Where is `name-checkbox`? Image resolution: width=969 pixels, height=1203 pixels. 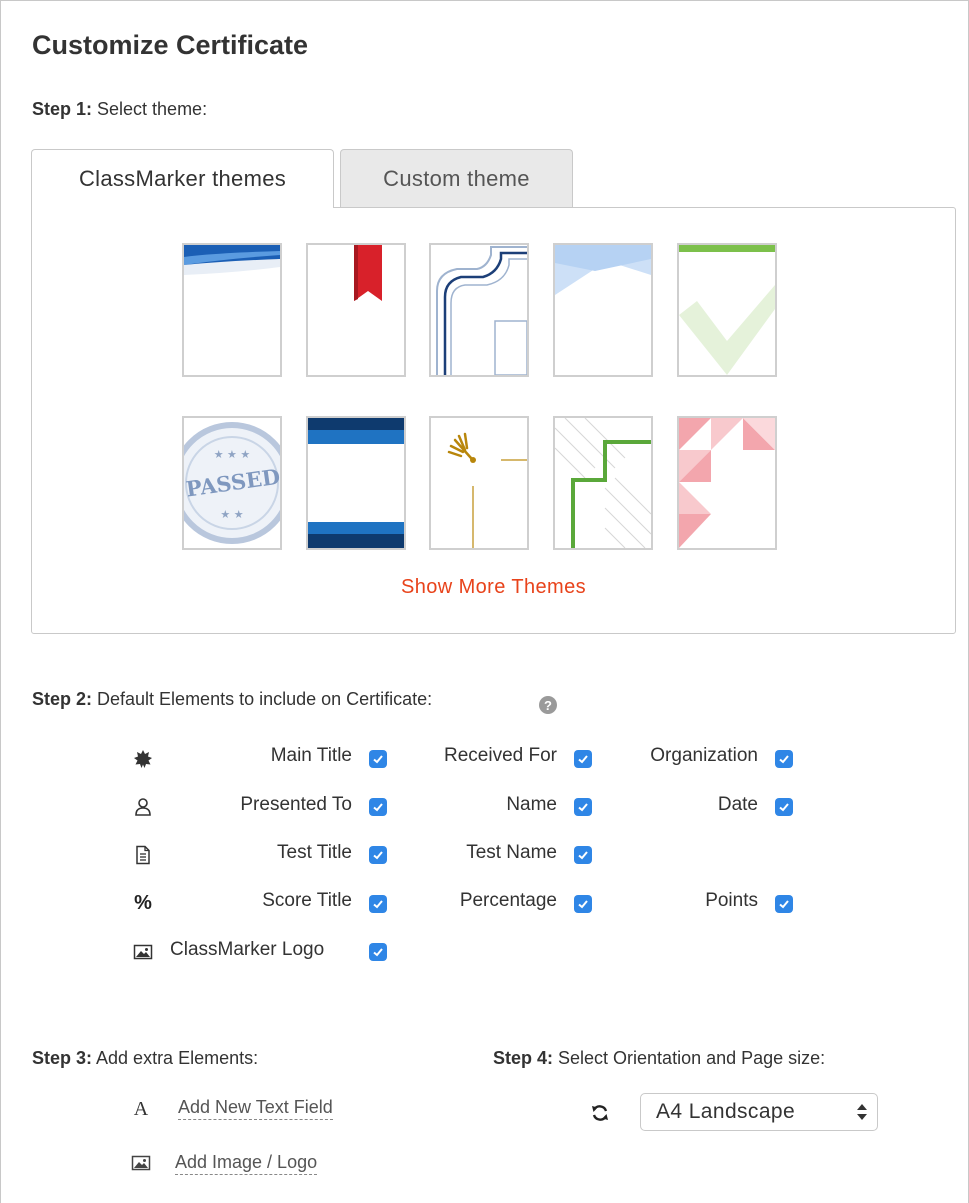 name-checkbox is located at coordinates (583, 807).